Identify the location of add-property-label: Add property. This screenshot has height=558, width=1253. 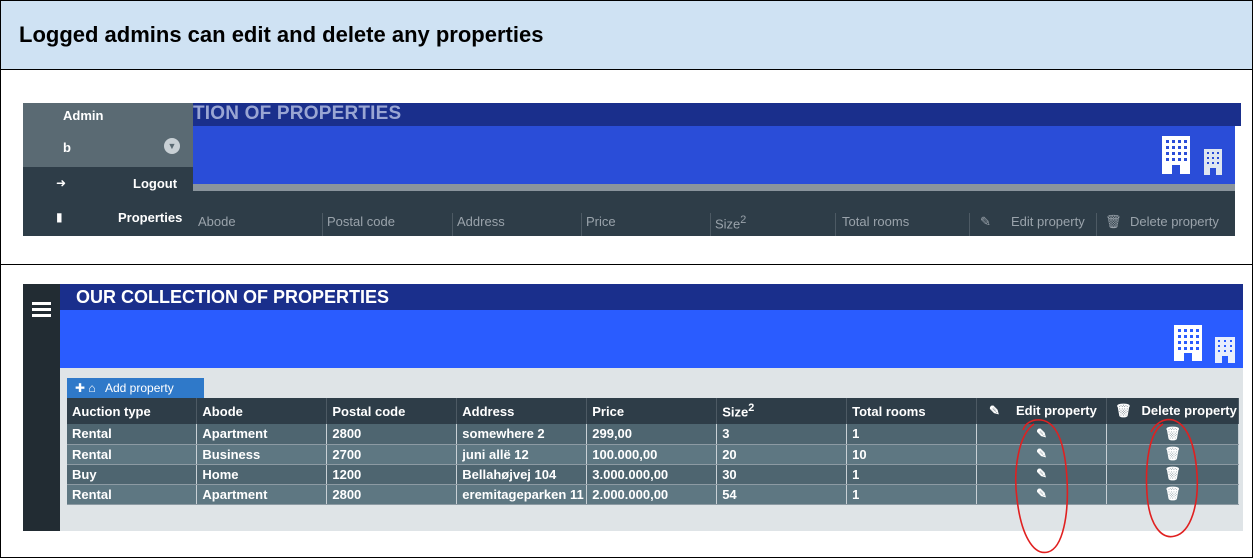
(139, 388).